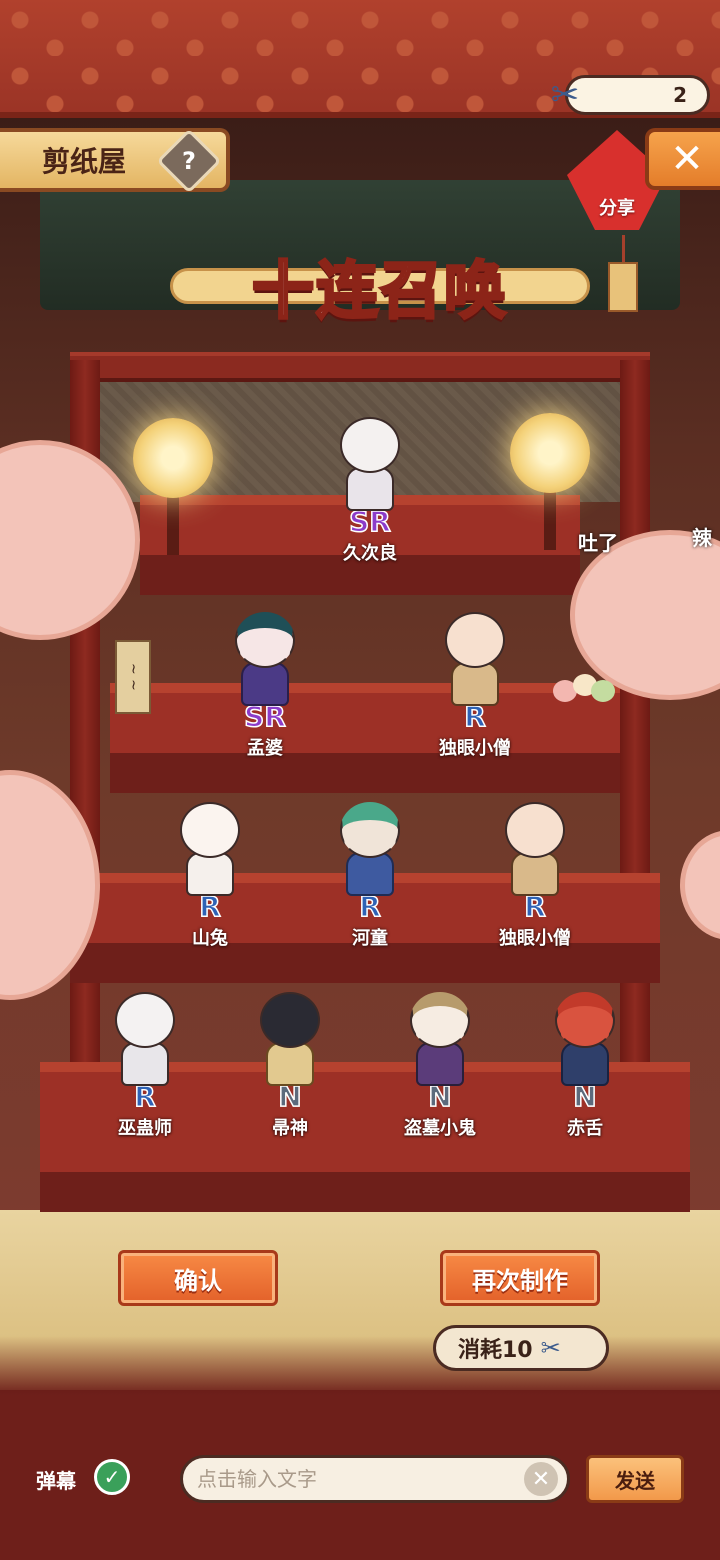 The width and height of the screenshot is (720, 1560). I want to click on character-name: 巫蛊师, so click(145, 1128).